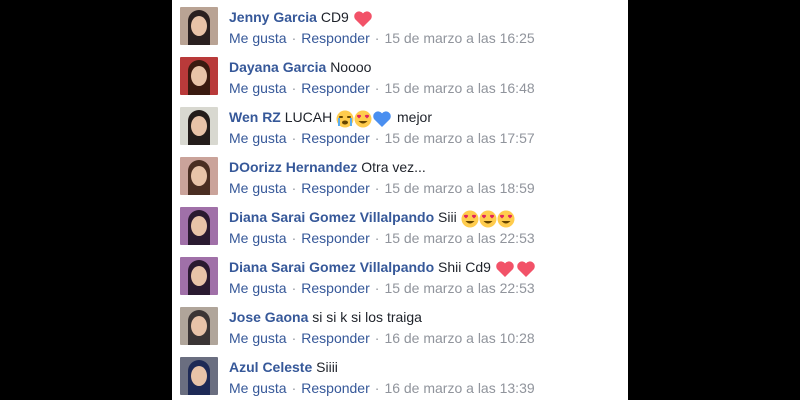 This screenshot has width=800, height=400. What do you see at coordinates (270, 367) in the screenshot?
I see `comment-author-link: Azul Celeste` at bounding box center [270, 367].